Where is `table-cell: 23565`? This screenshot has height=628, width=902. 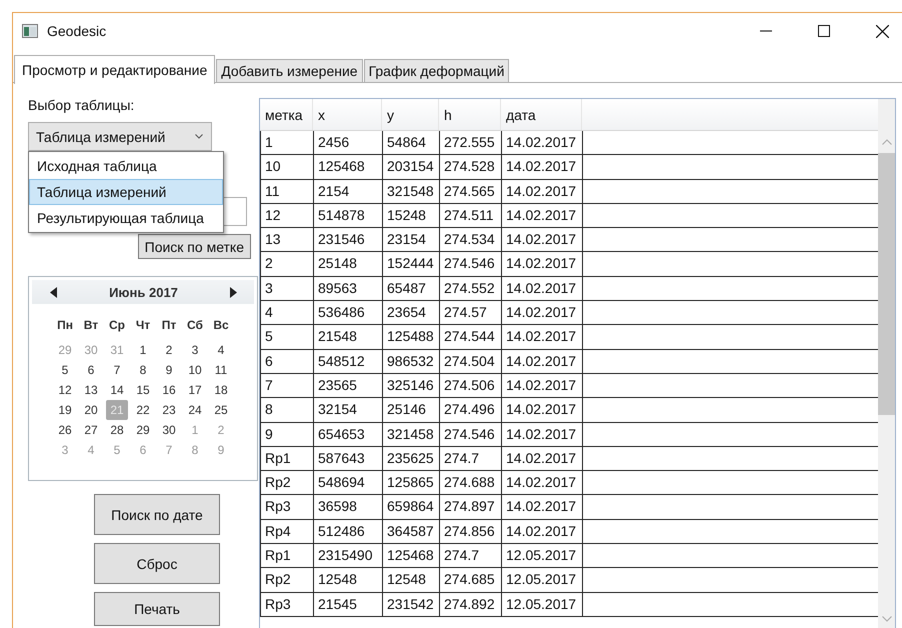 table-cell: 23565 is located at coordinates (347, 386).